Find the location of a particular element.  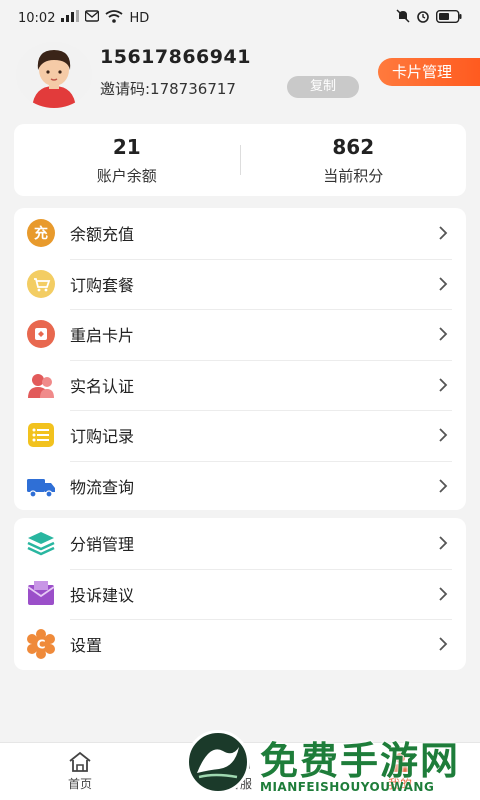

menu-item-recharge: 充 余额充值 is located at coordinates (240, 233).